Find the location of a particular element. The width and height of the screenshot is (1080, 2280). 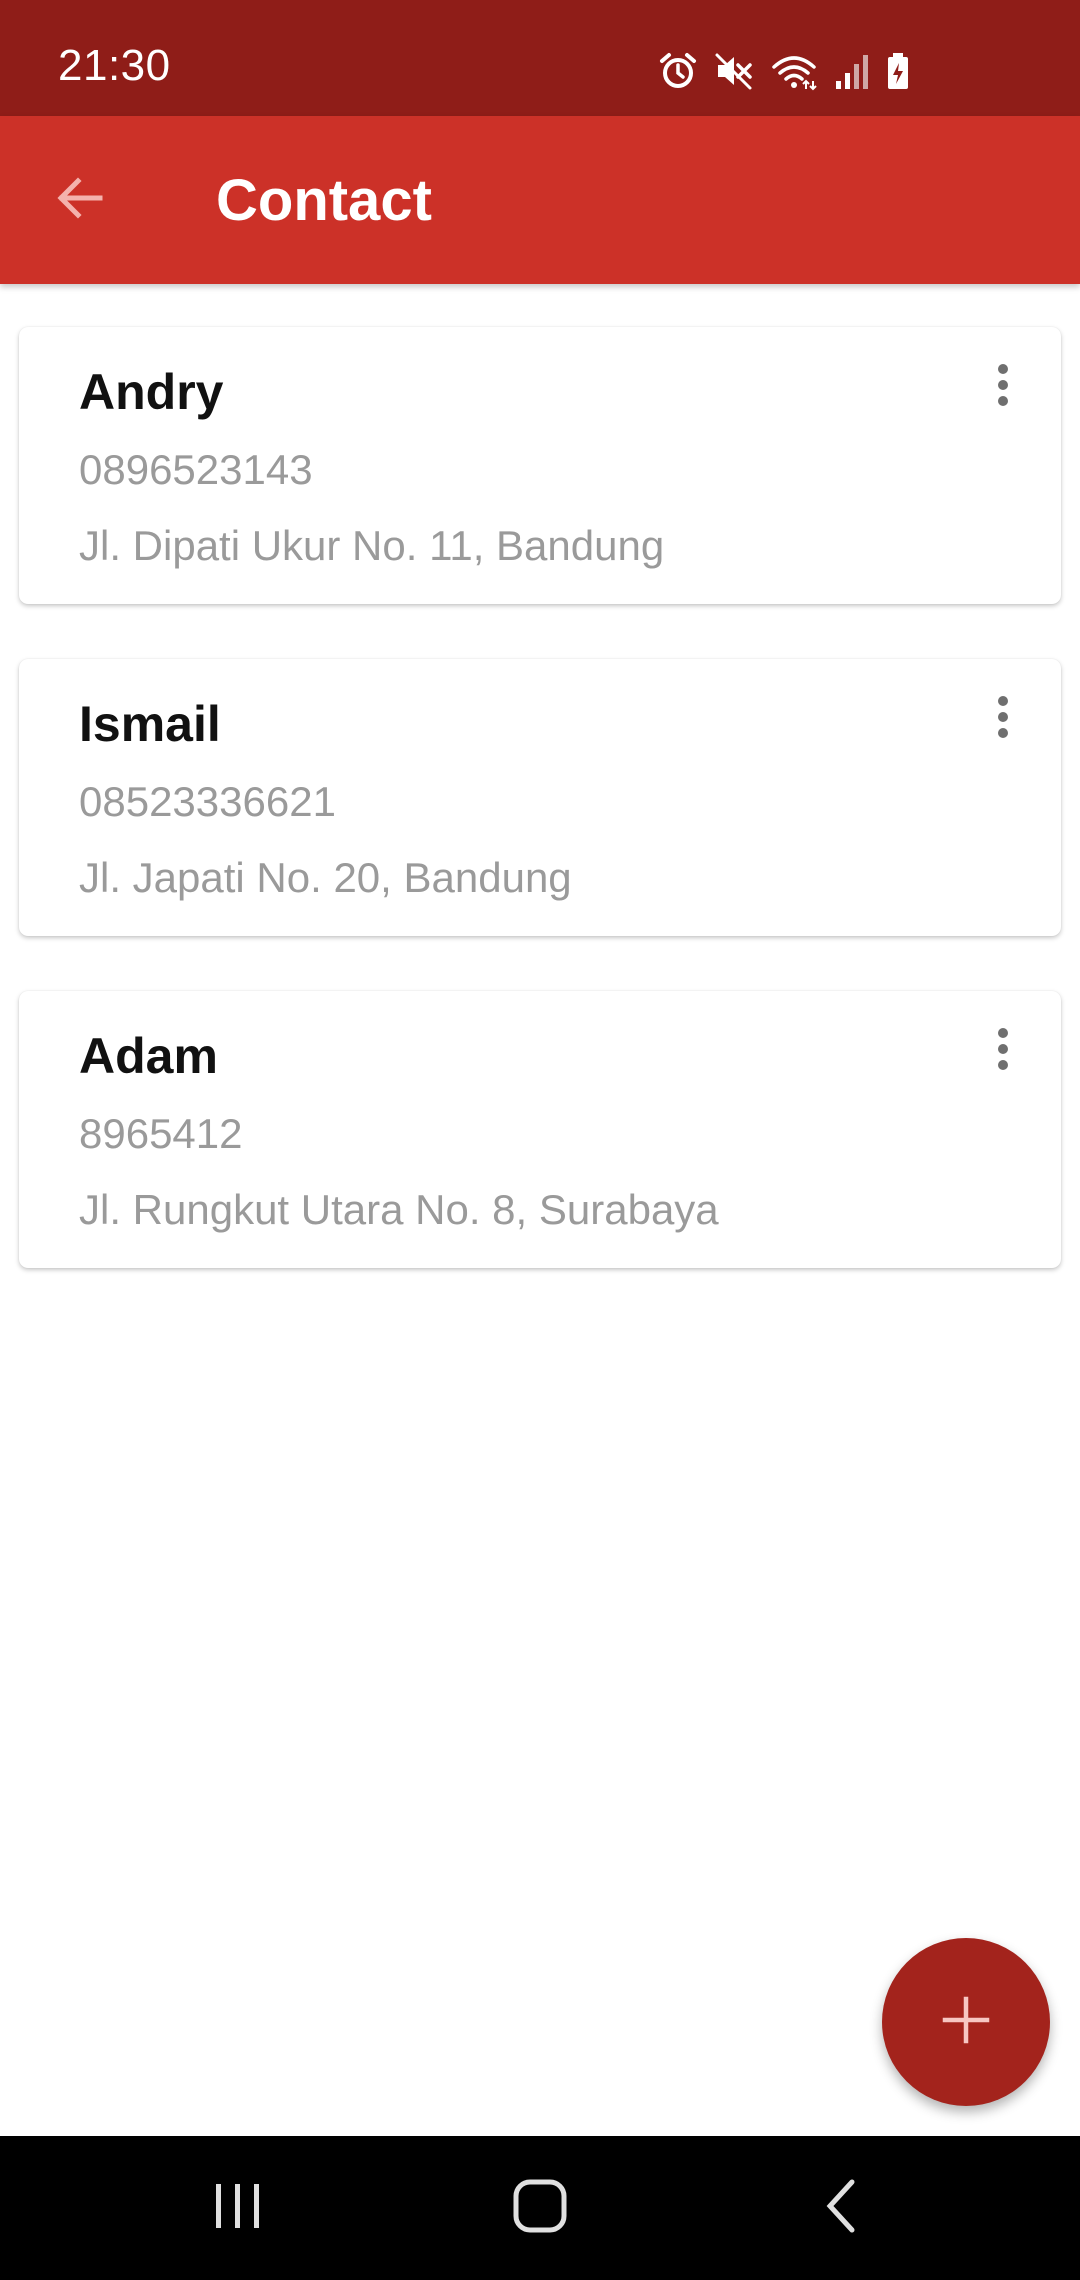

alarm-icon is located at coordinates (678, 71).